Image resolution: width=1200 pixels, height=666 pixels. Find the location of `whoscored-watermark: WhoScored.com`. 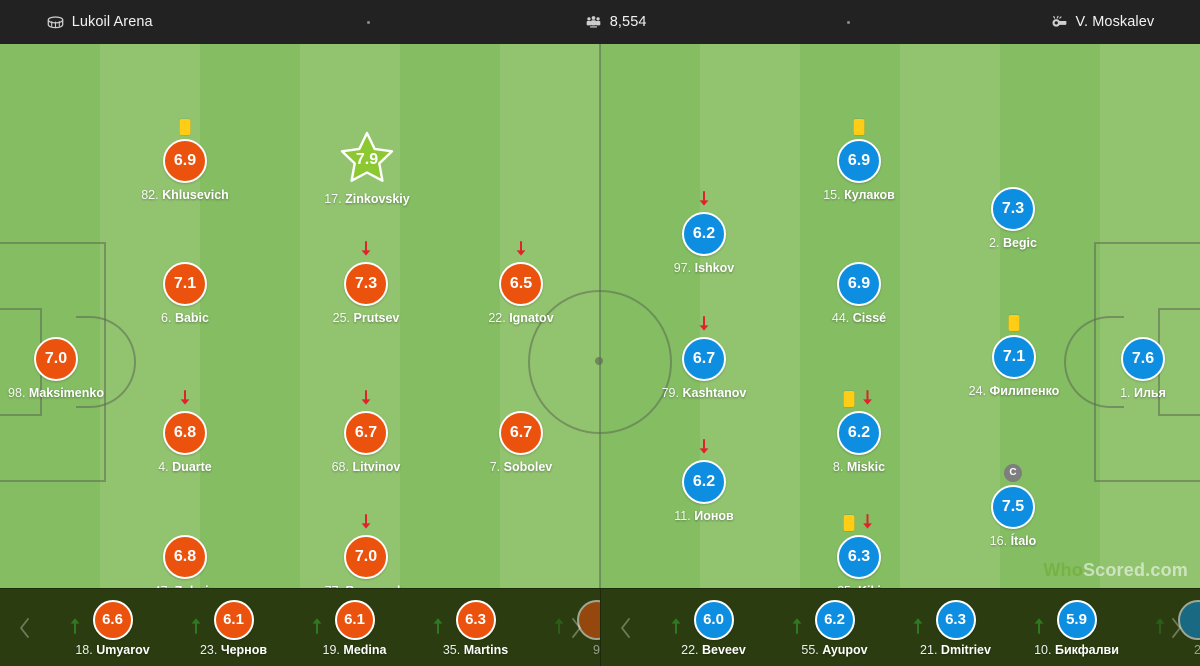

whoscored-watermark: WhoScored.com is located at coordinates (1115, 570).